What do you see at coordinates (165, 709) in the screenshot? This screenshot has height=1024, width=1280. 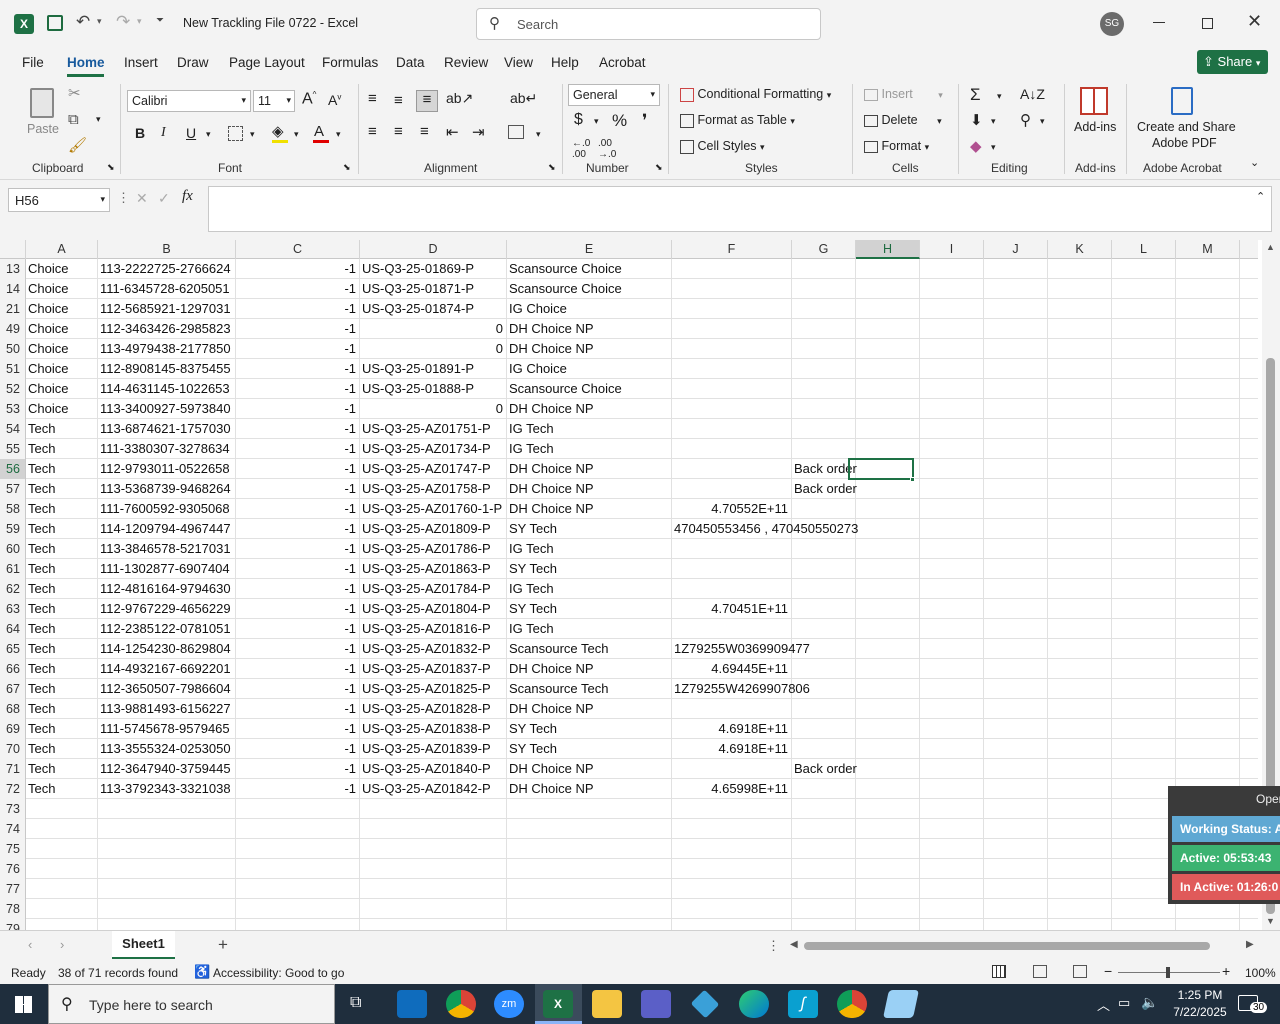 I see `cell-b: 113-9881493-6156227` at bounding box center [165, 709].